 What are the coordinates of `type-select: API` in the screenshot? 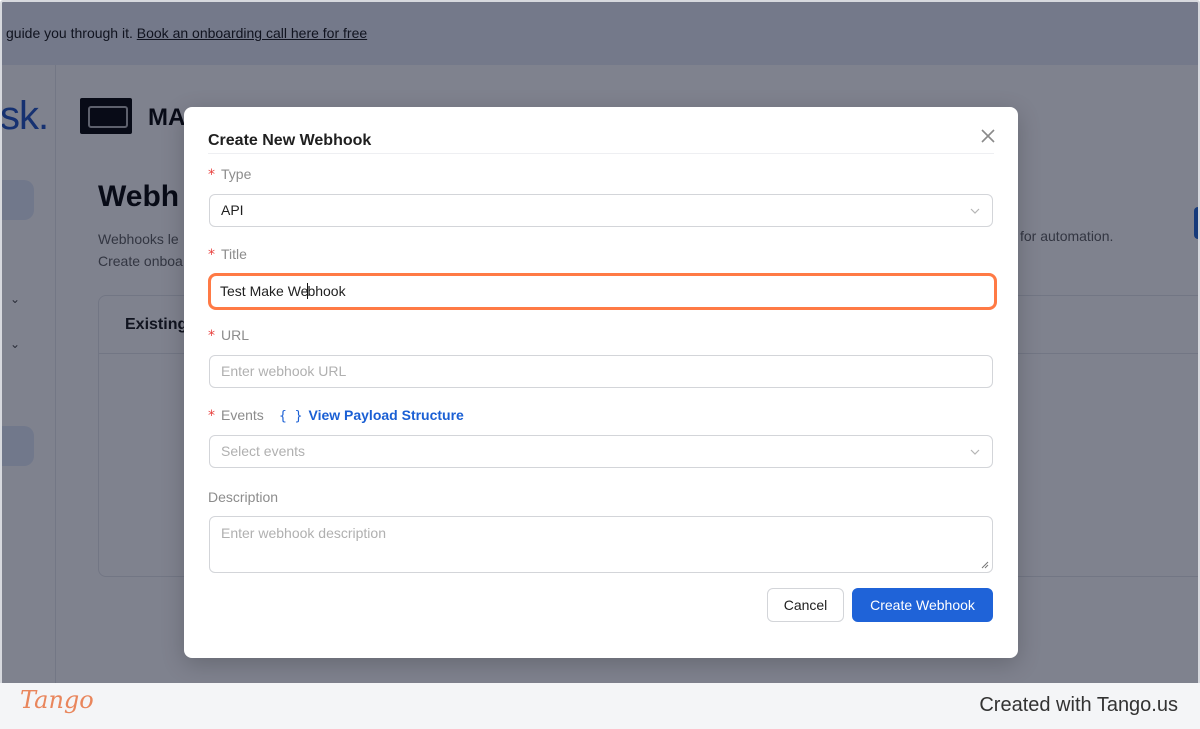 It's located at (601, 210).